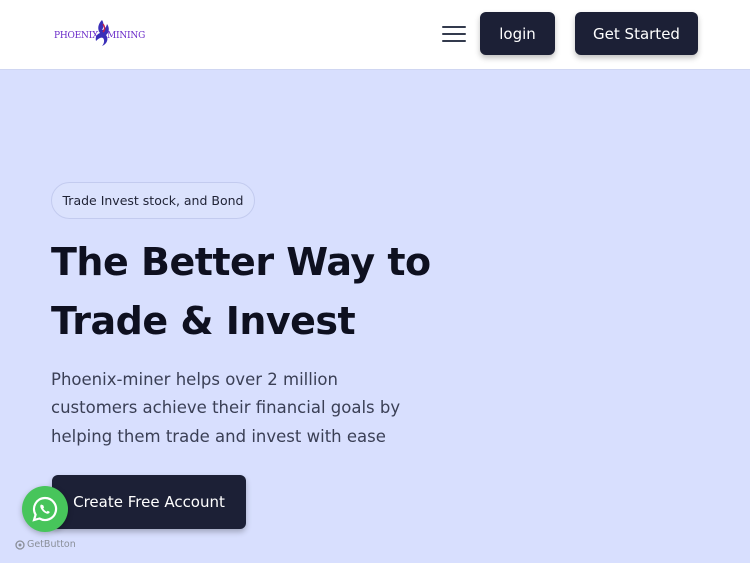 This screenshot has height=563, width=750. I want to click on hamburger-menu-button, so click(454, 34).